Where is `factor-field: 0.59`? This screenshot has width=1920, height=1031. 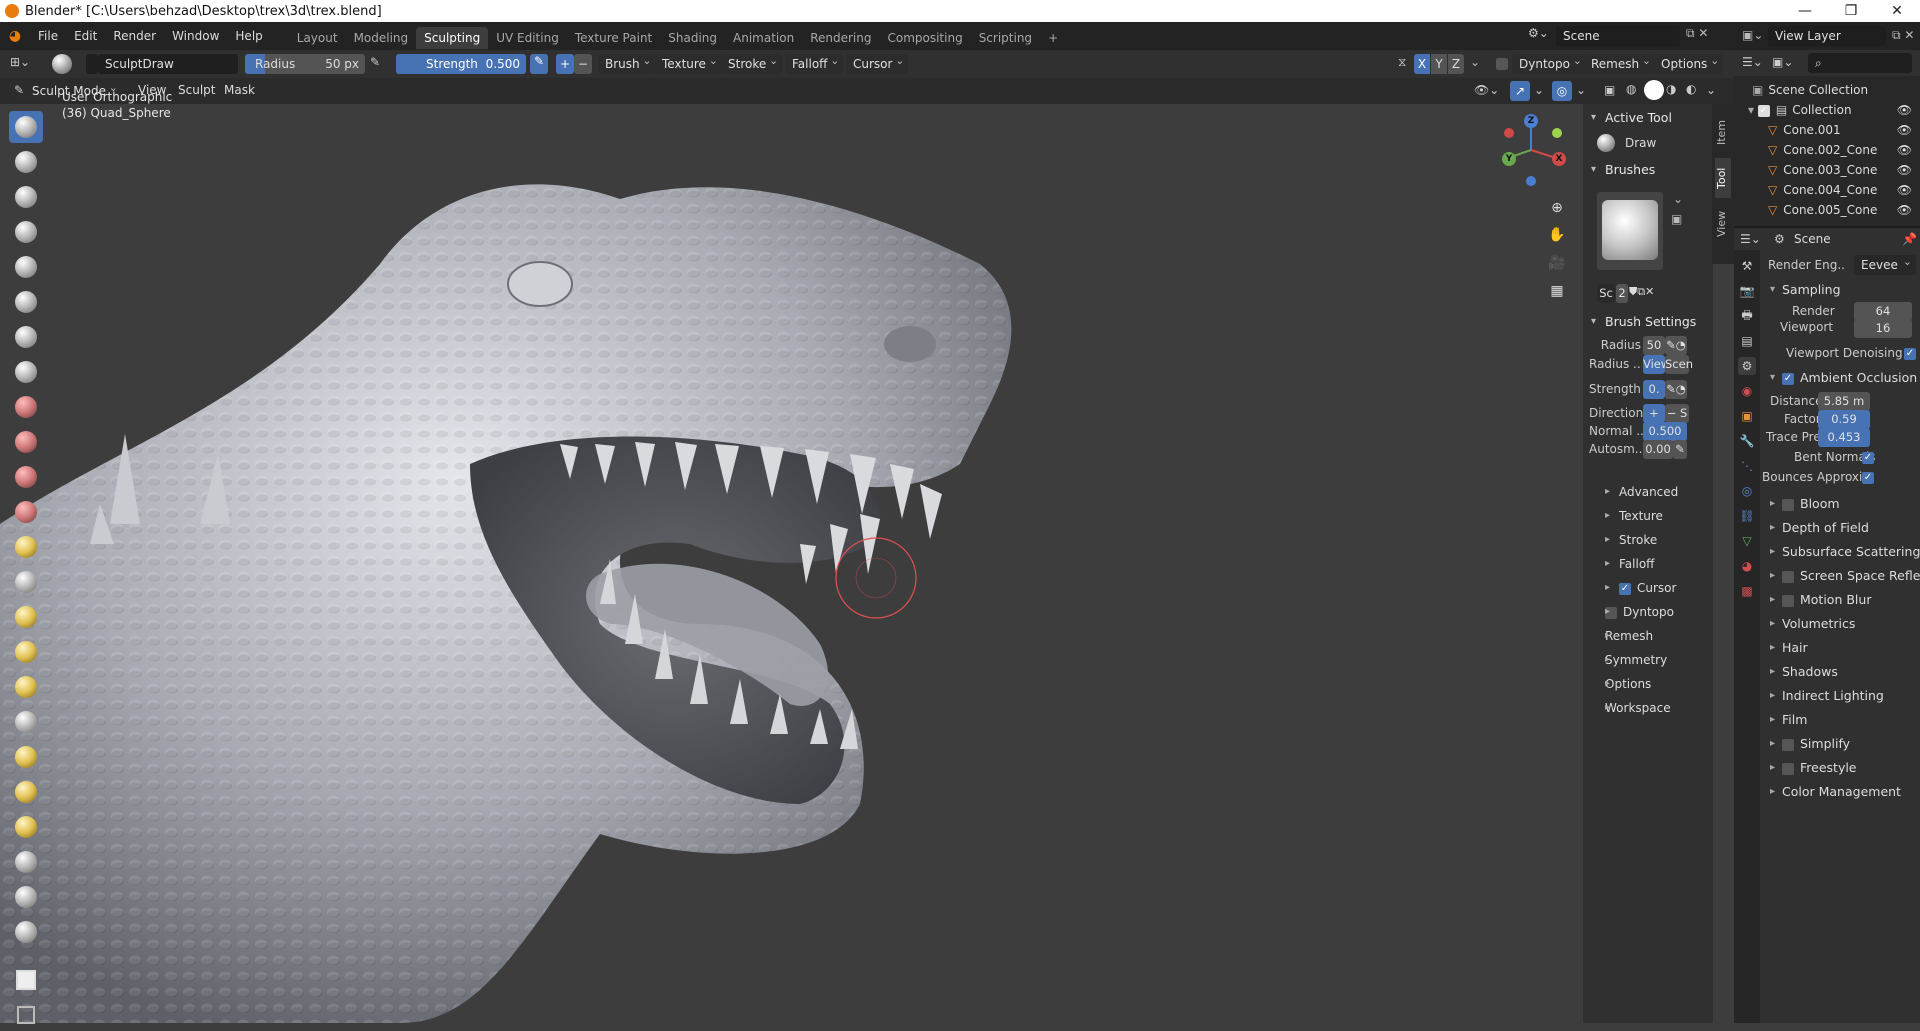
factor-field: 0.59 is located at coordinates (1844, 419).